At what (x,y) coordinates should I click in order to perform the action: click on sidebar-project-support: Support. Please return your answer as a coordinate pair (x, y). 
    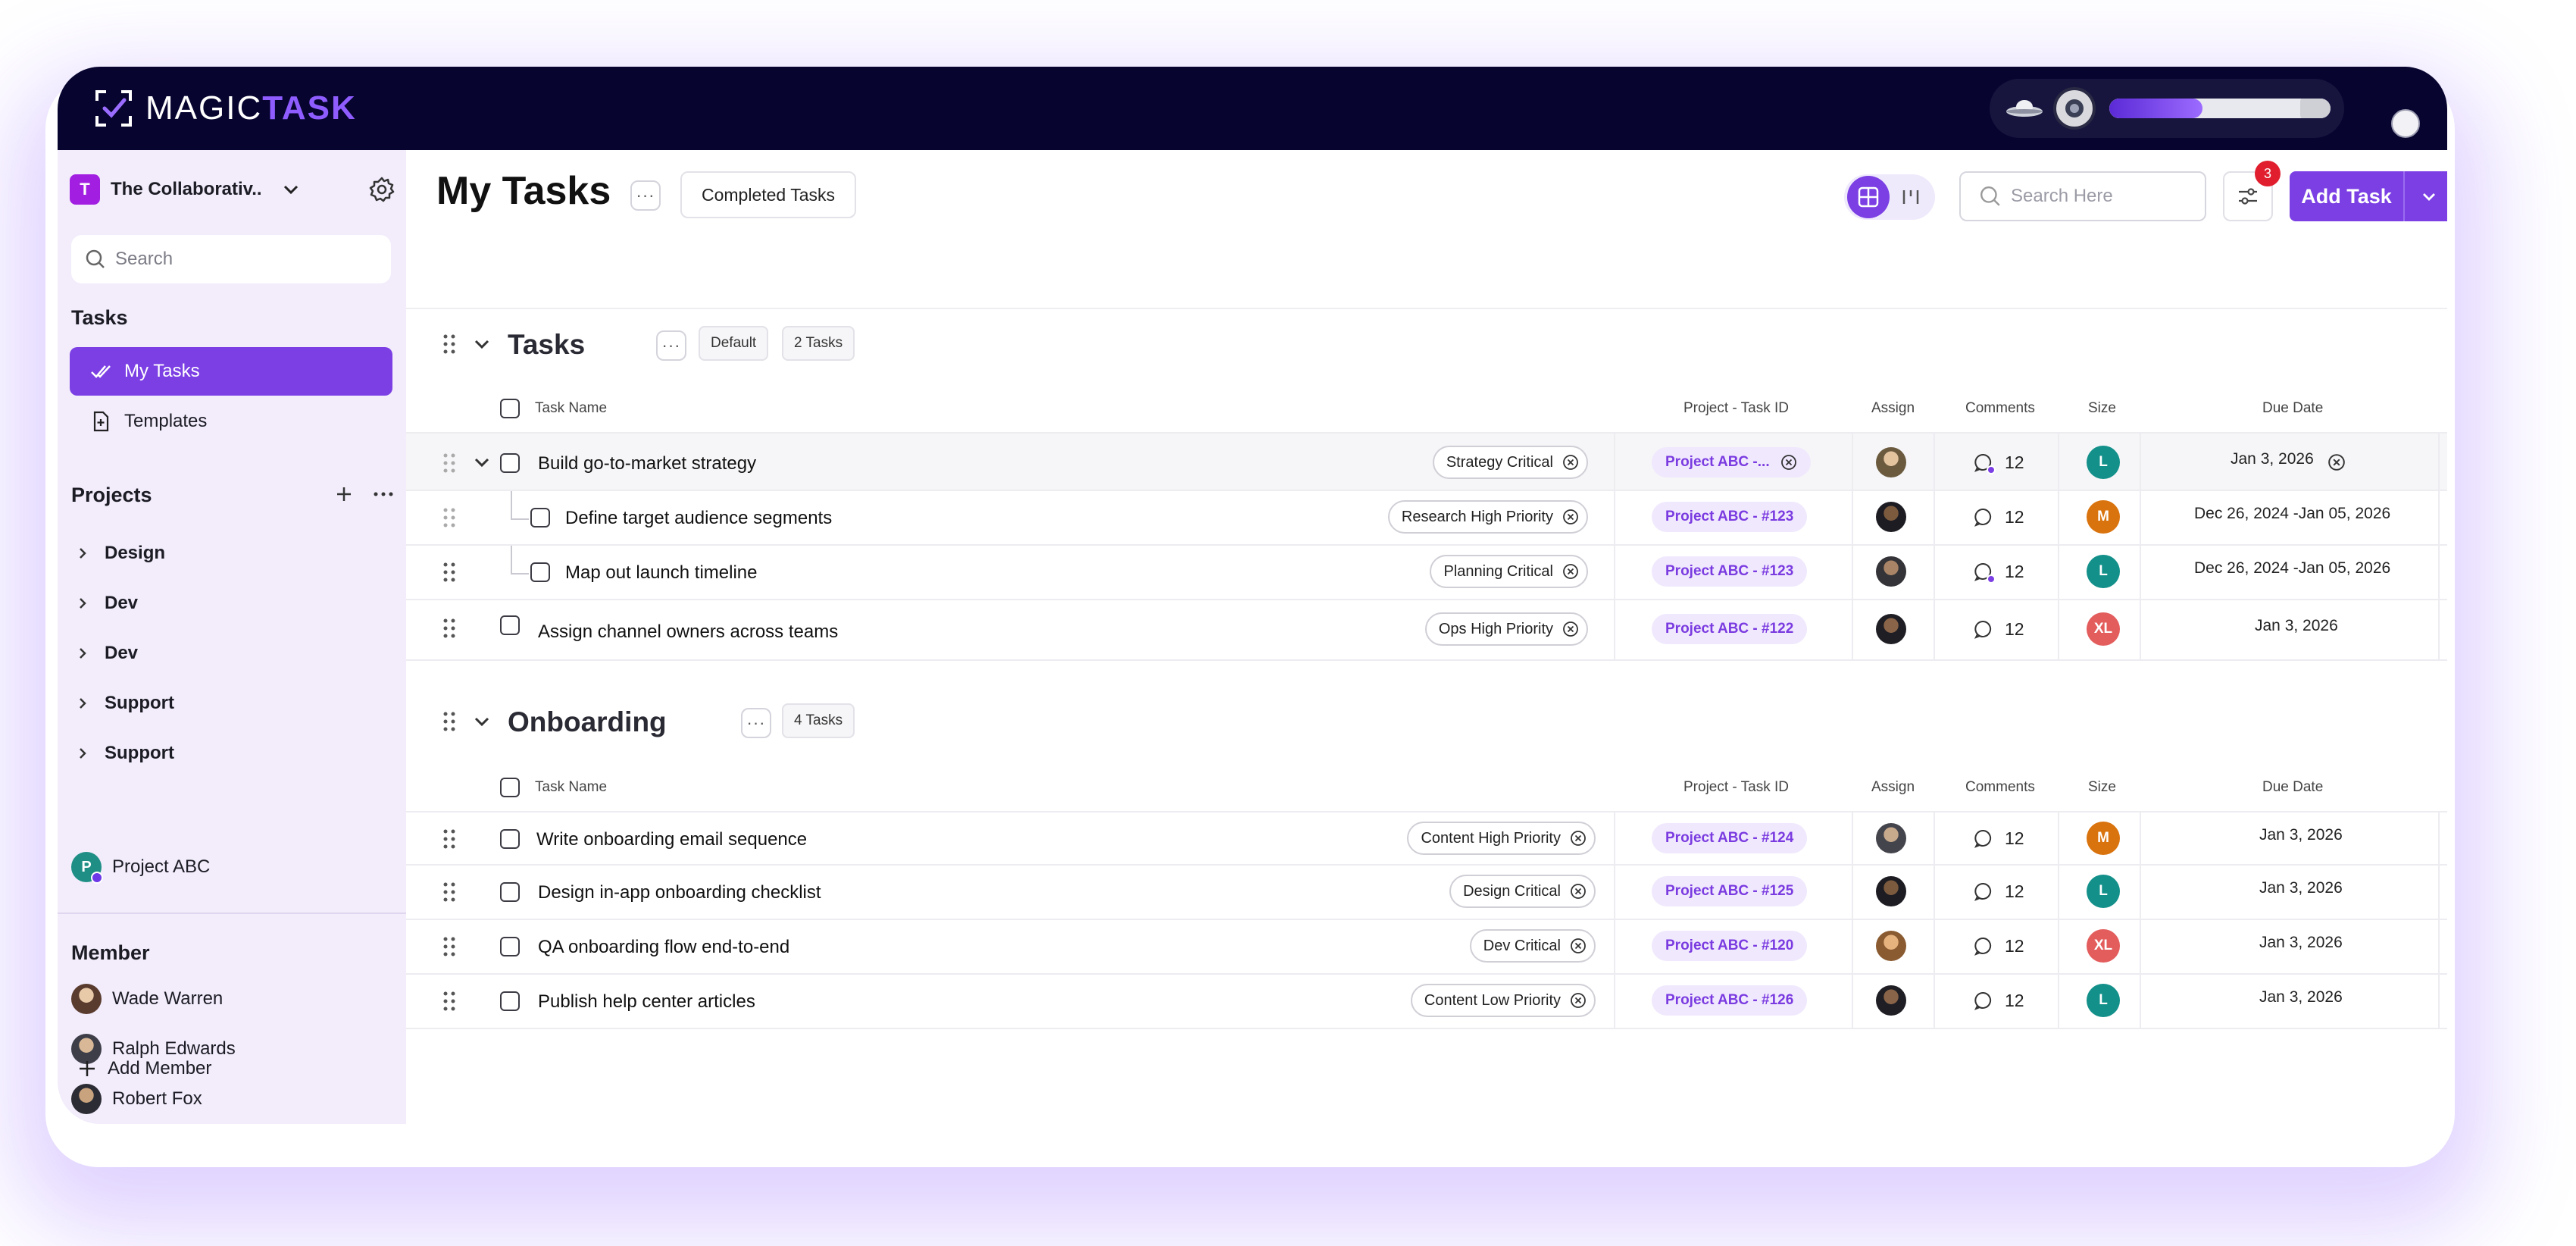
    Looking at the image, I should click on (124, 703).